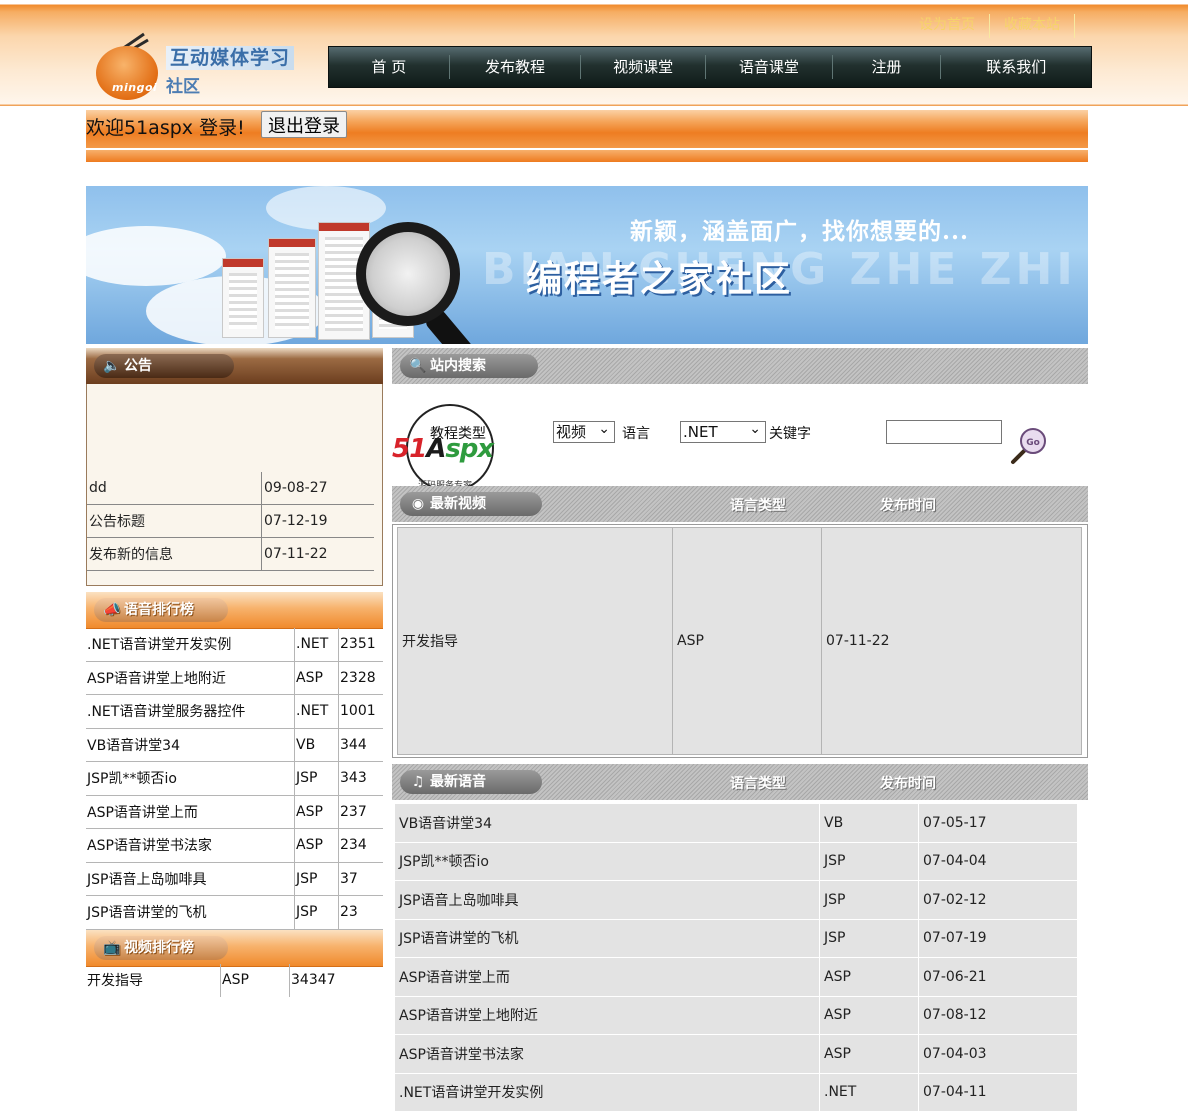  I want to click on nav-publish-tutorial: 发布教程, so click(516, 67).